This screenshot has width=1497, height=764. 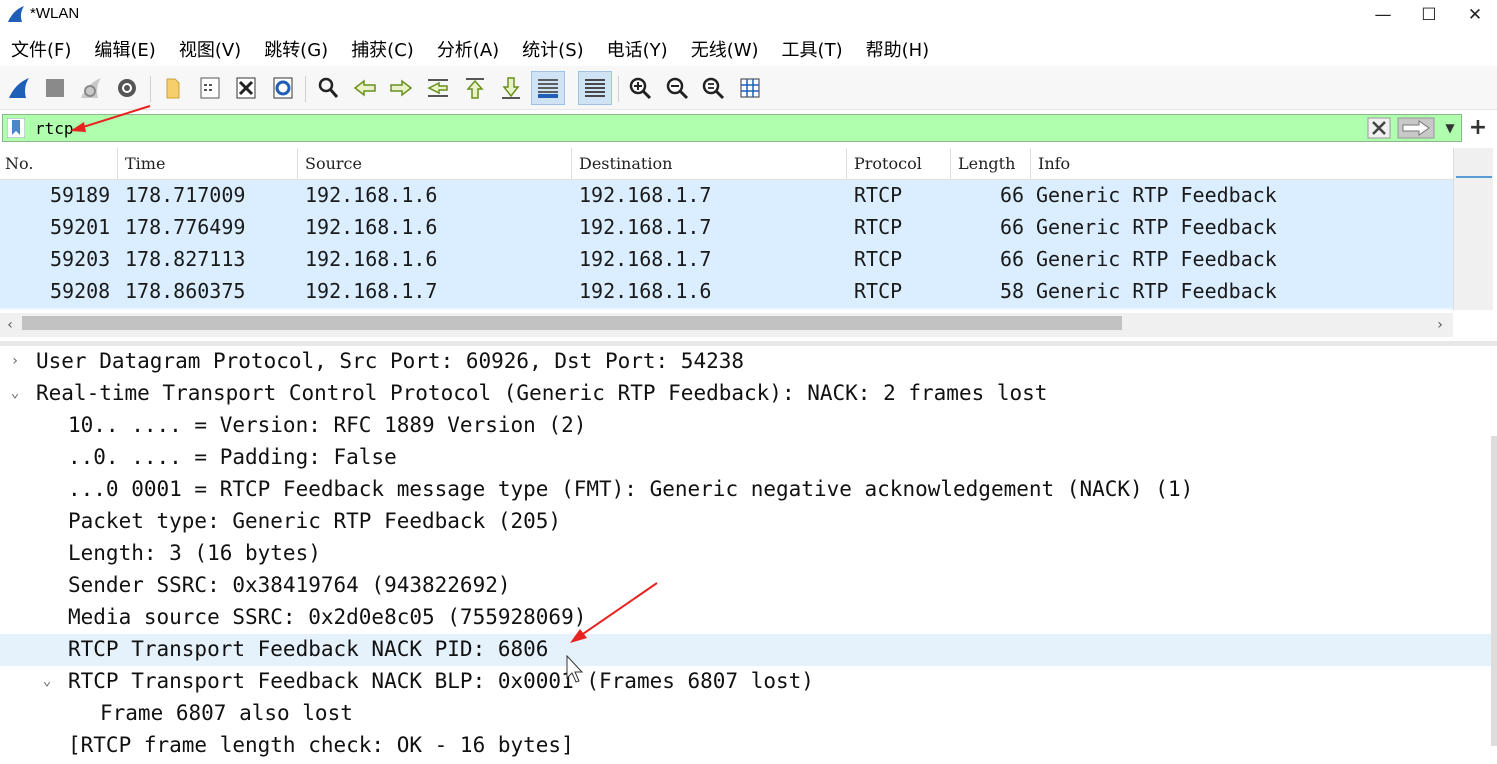 I want to click on cell-time: 178.827113, so click(x=185, y=259).